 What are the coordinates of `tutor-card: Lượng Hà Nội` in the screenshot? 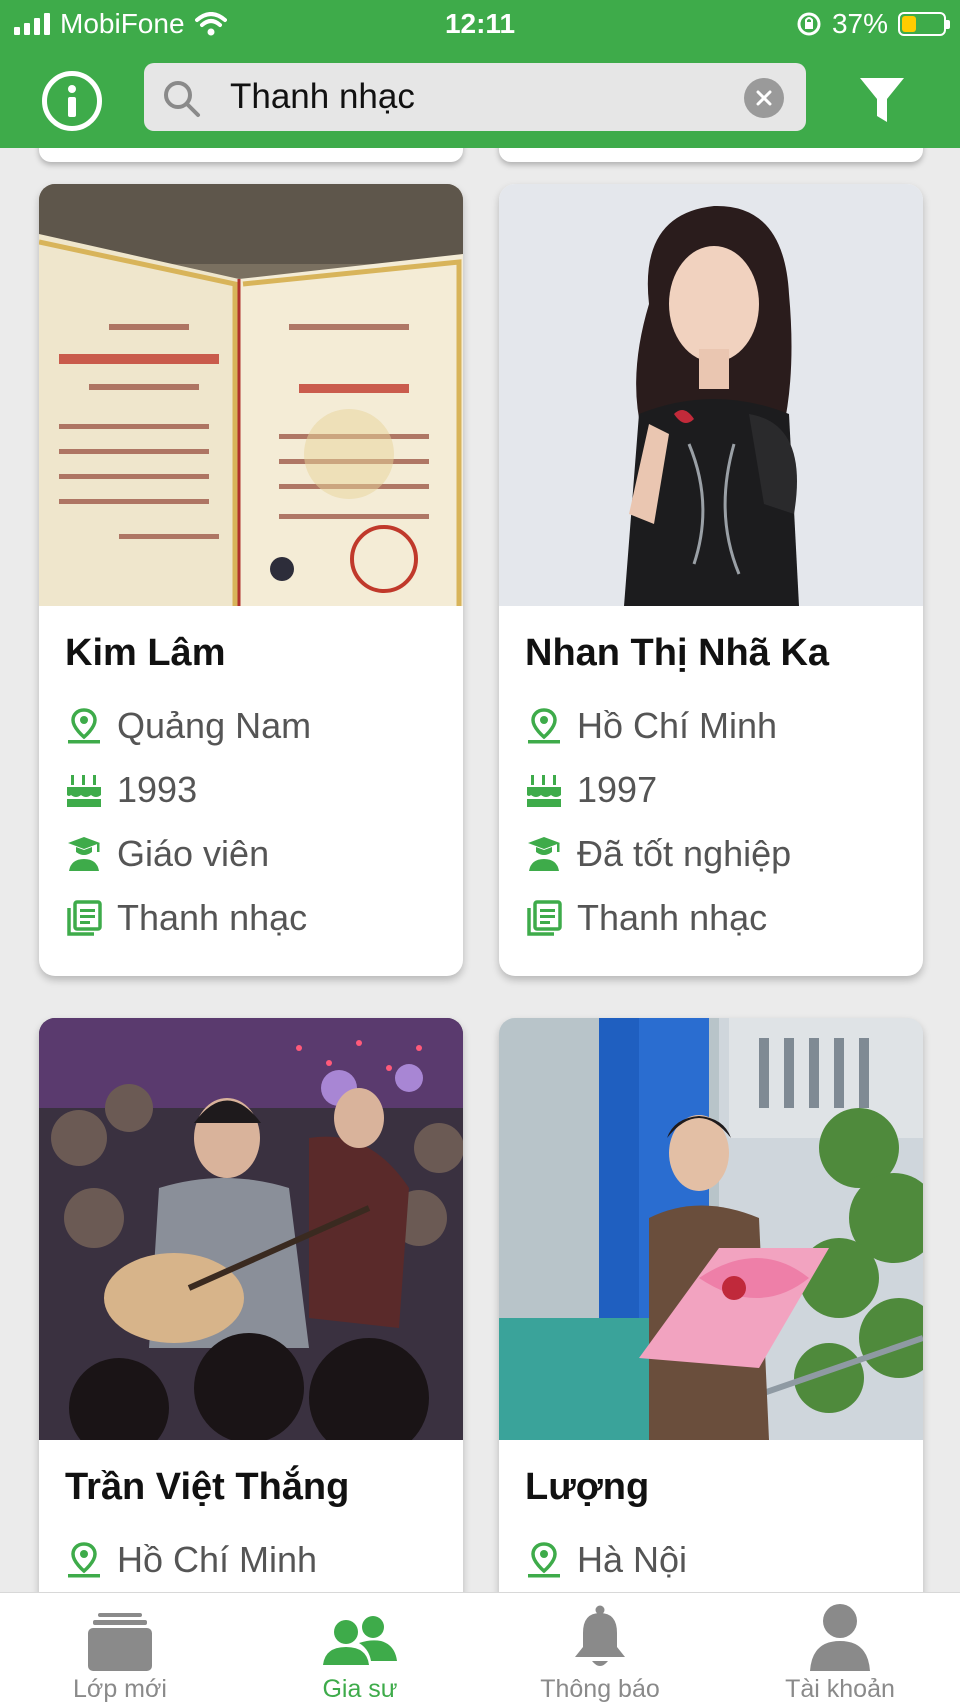 It's located at (711, 1305).